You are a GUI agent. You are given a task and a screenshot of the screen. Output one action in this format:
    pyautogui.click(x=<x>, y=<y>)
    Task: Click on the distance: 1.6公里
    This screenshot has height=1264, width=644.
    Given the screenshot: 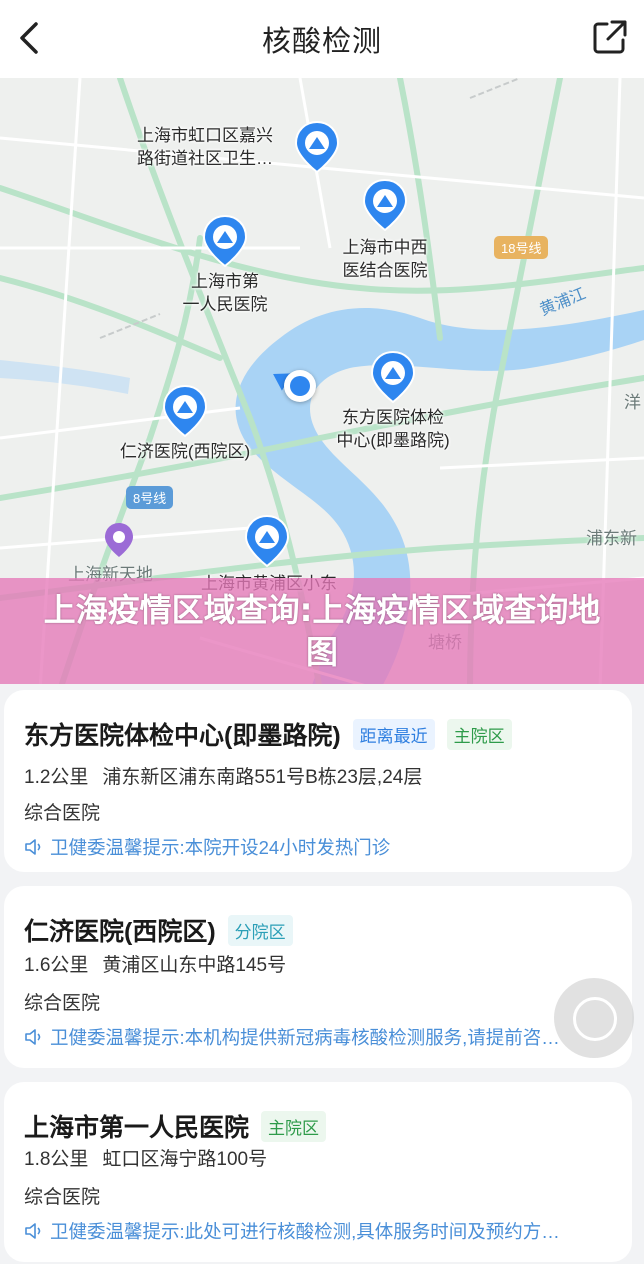 What is the action you would take?
    pyautogui.click(x=56, y=965)
    